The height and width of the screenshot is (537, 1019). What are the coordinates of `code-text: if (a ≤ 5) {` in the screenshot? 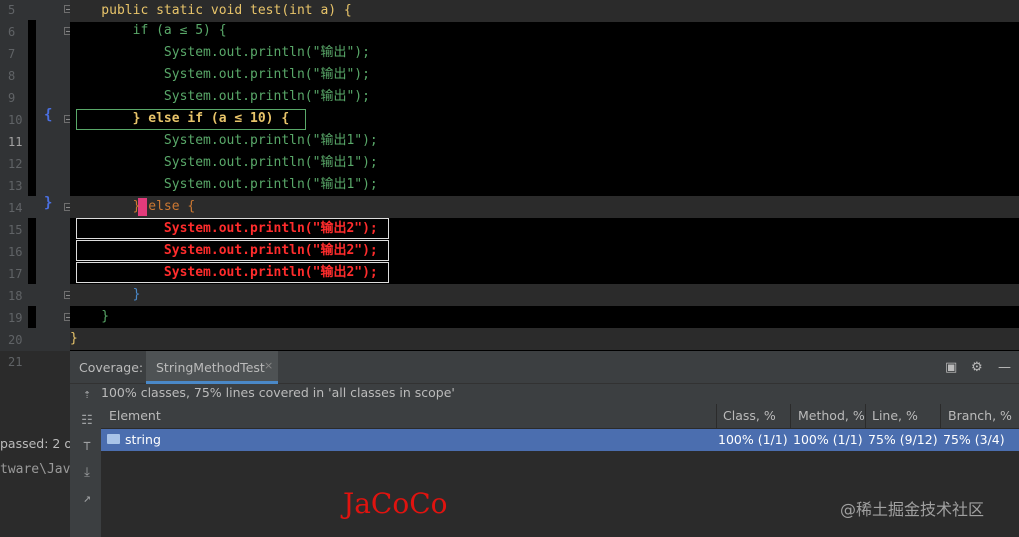 It's located at (148, 30).